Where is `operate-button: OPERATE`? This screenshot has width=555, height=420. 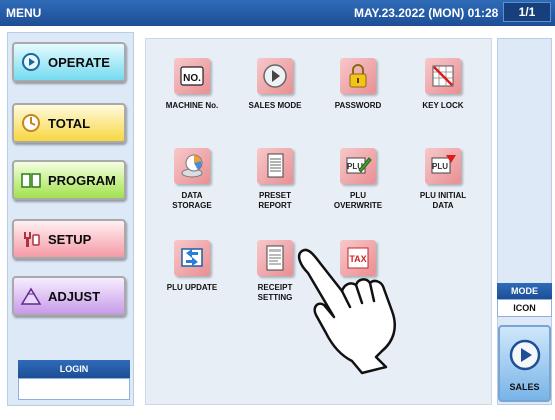 operate-button: OPERATE is located at coordinates (69, 62).